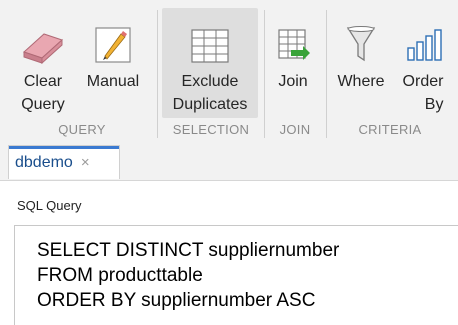 The width and height of the screenshot is (458, 325). What do you see at coordinates (188, 250) in the screenshot?
I see `sql-line: SELECT DISTINCT suppliernumber` at bounding box center [188, 250].